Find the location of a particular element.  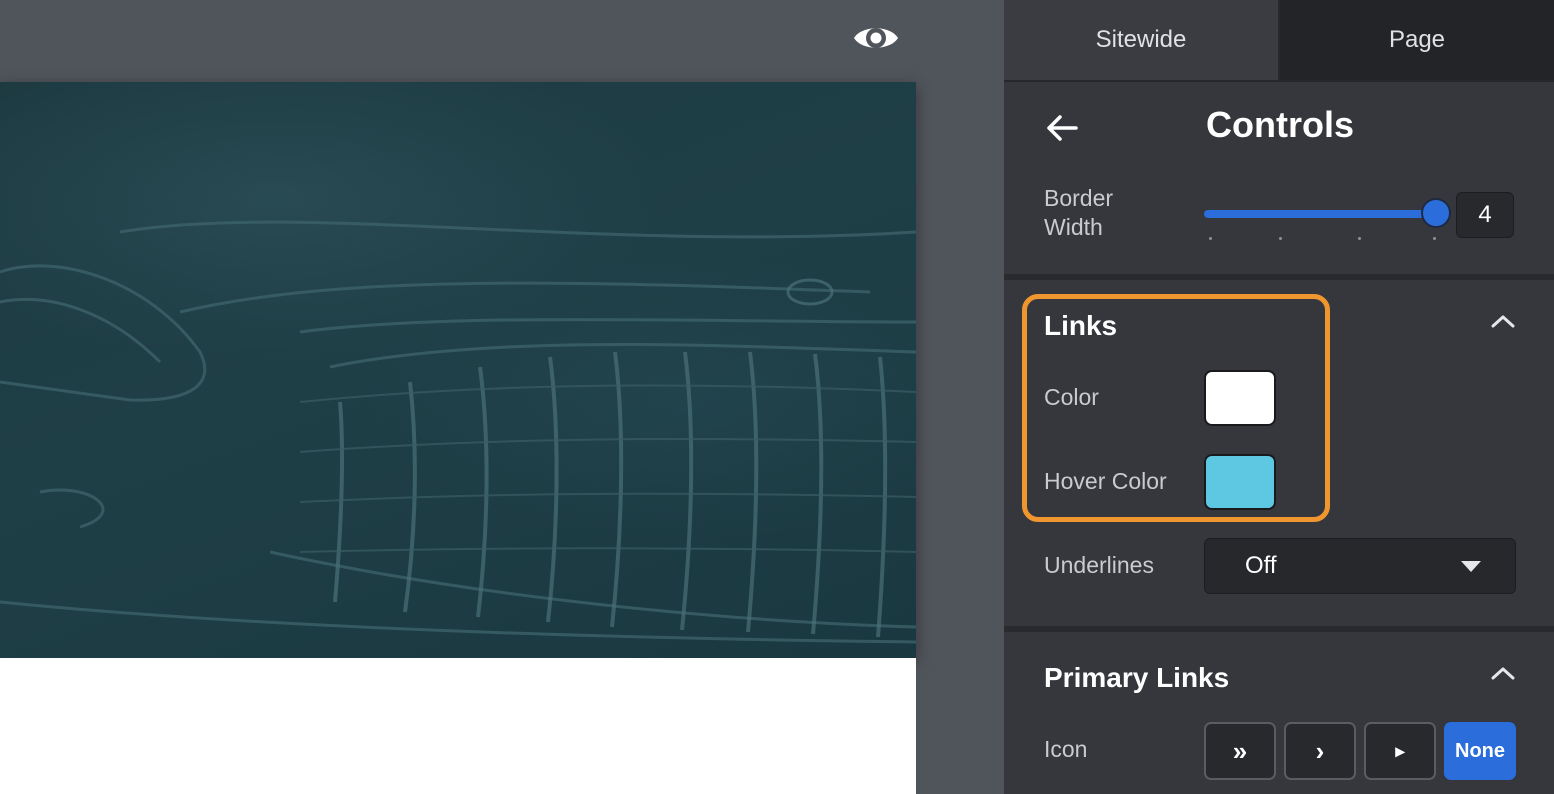

focus-highlight-box is located at coordinates (1176, 408).